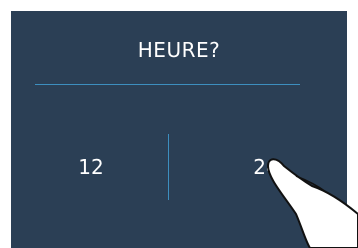  Describe the element at coordinates (179, 50) in the screenshot. I see `screen-title: HEURE?` at that location.